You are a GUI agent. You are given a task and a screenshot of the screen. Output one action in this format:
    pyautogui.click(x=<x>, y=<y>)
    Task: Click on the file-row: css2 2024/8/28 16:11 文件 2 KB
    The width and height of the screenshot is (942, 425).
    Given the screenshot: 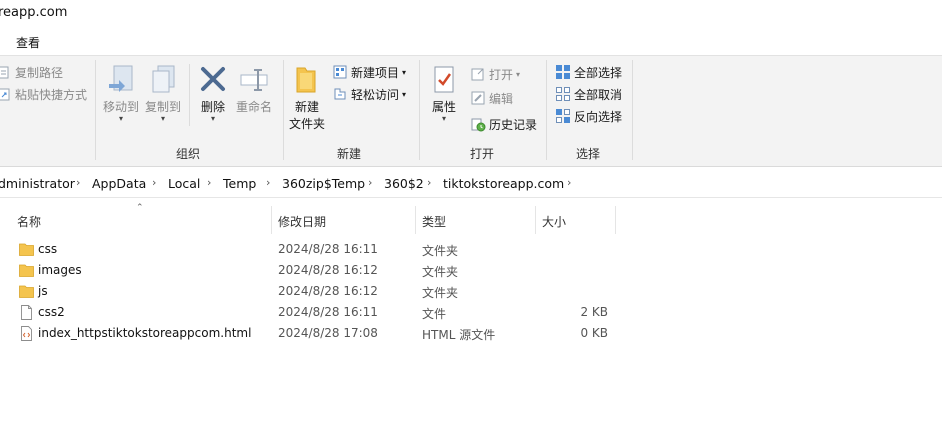 What is the action you would take?
    pyautogui.click(x=471, y=313)
    